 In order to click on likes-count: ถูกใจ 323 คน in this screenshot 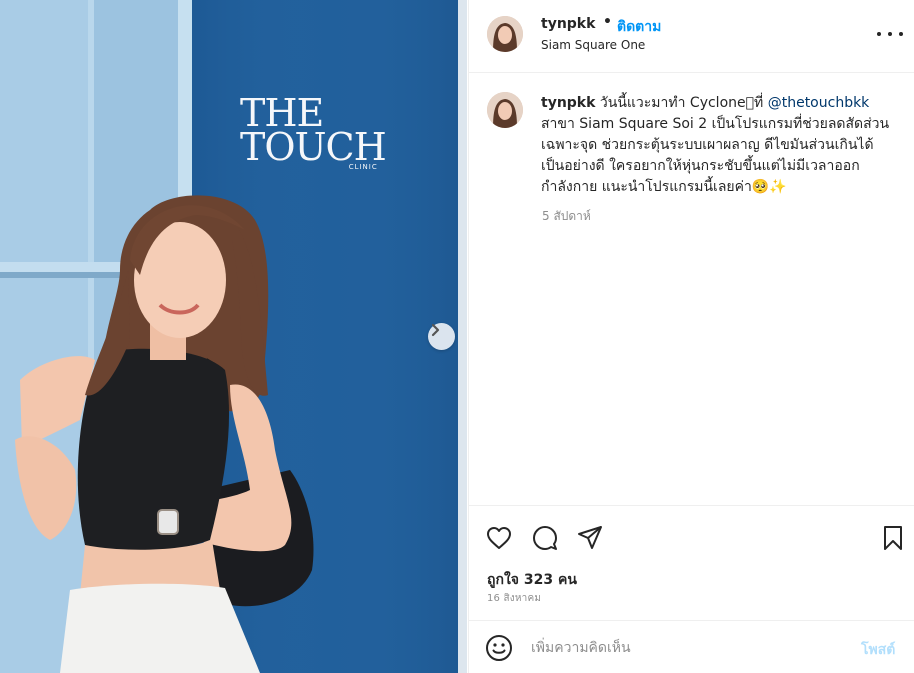, I will do `click(532, 580)`.